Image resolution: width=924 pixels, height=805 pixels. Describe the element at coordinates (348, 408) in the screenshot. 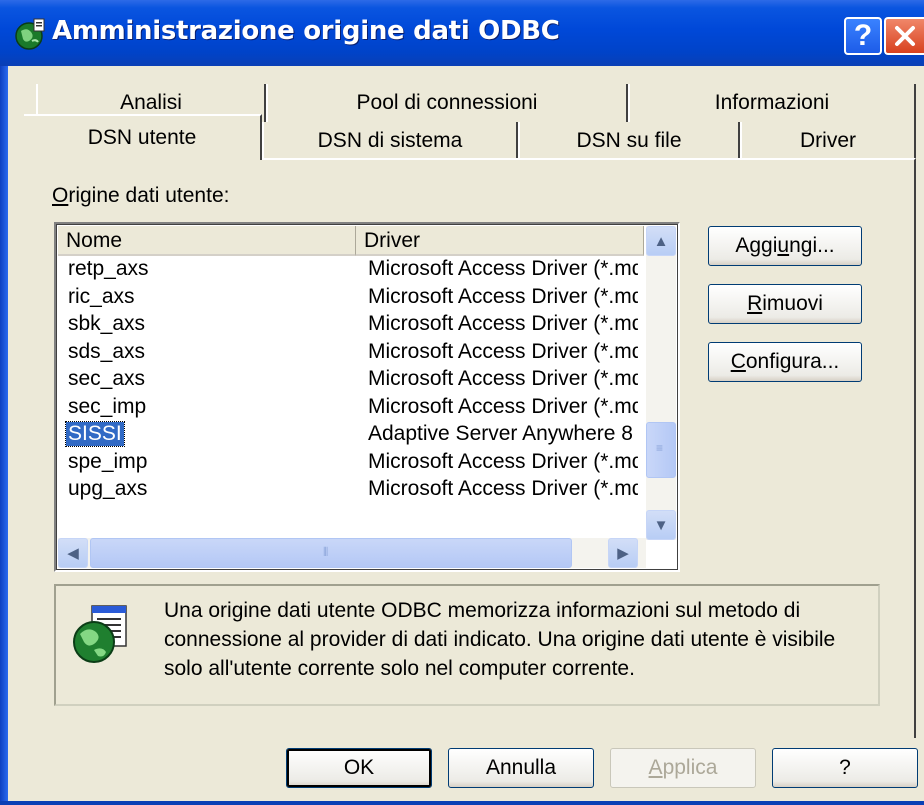

I see `list-item: sec_imp Microsoft Access Driver (*.mdb)` at that location.